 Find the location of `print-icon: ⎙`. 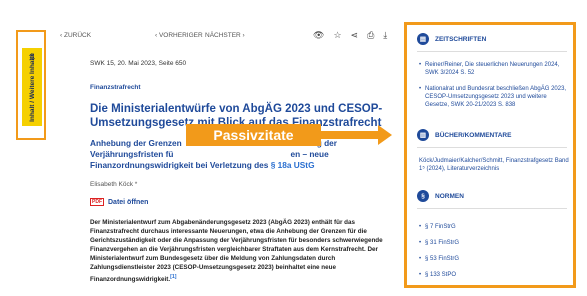

print-icon: ⎙ is located at coordinates (370, 35).